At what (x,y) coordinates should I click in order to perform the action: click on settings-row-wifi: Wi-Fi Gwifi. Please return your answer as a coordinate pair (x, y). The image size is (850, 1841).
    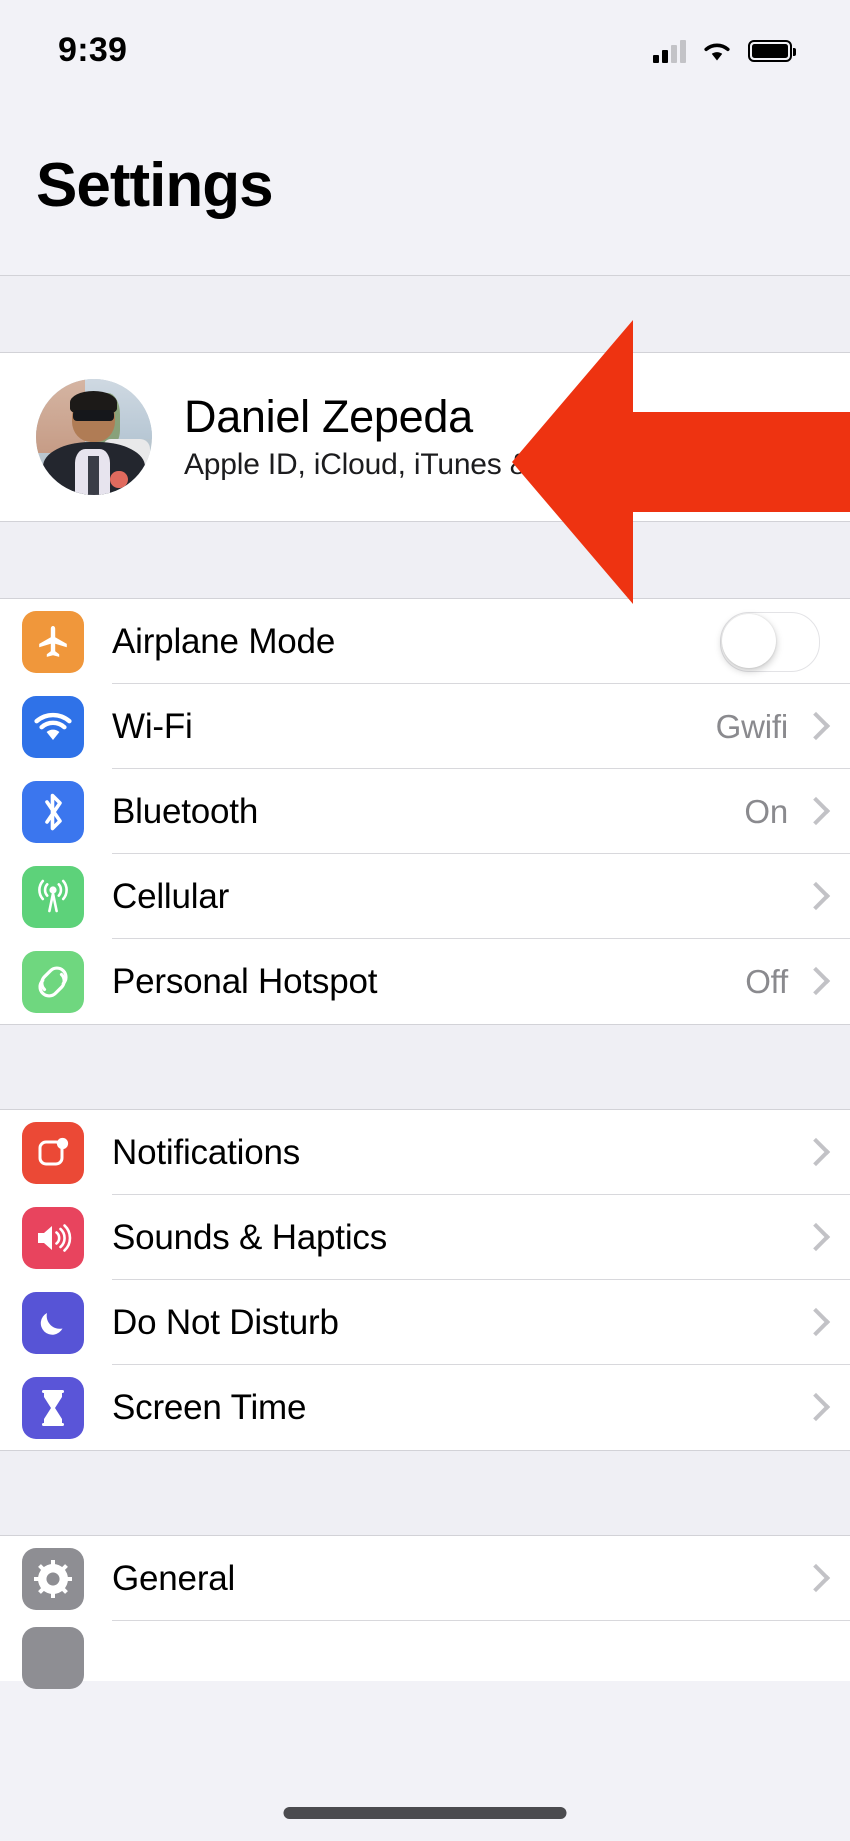
    Looking at the image, I should click on (425, 726).